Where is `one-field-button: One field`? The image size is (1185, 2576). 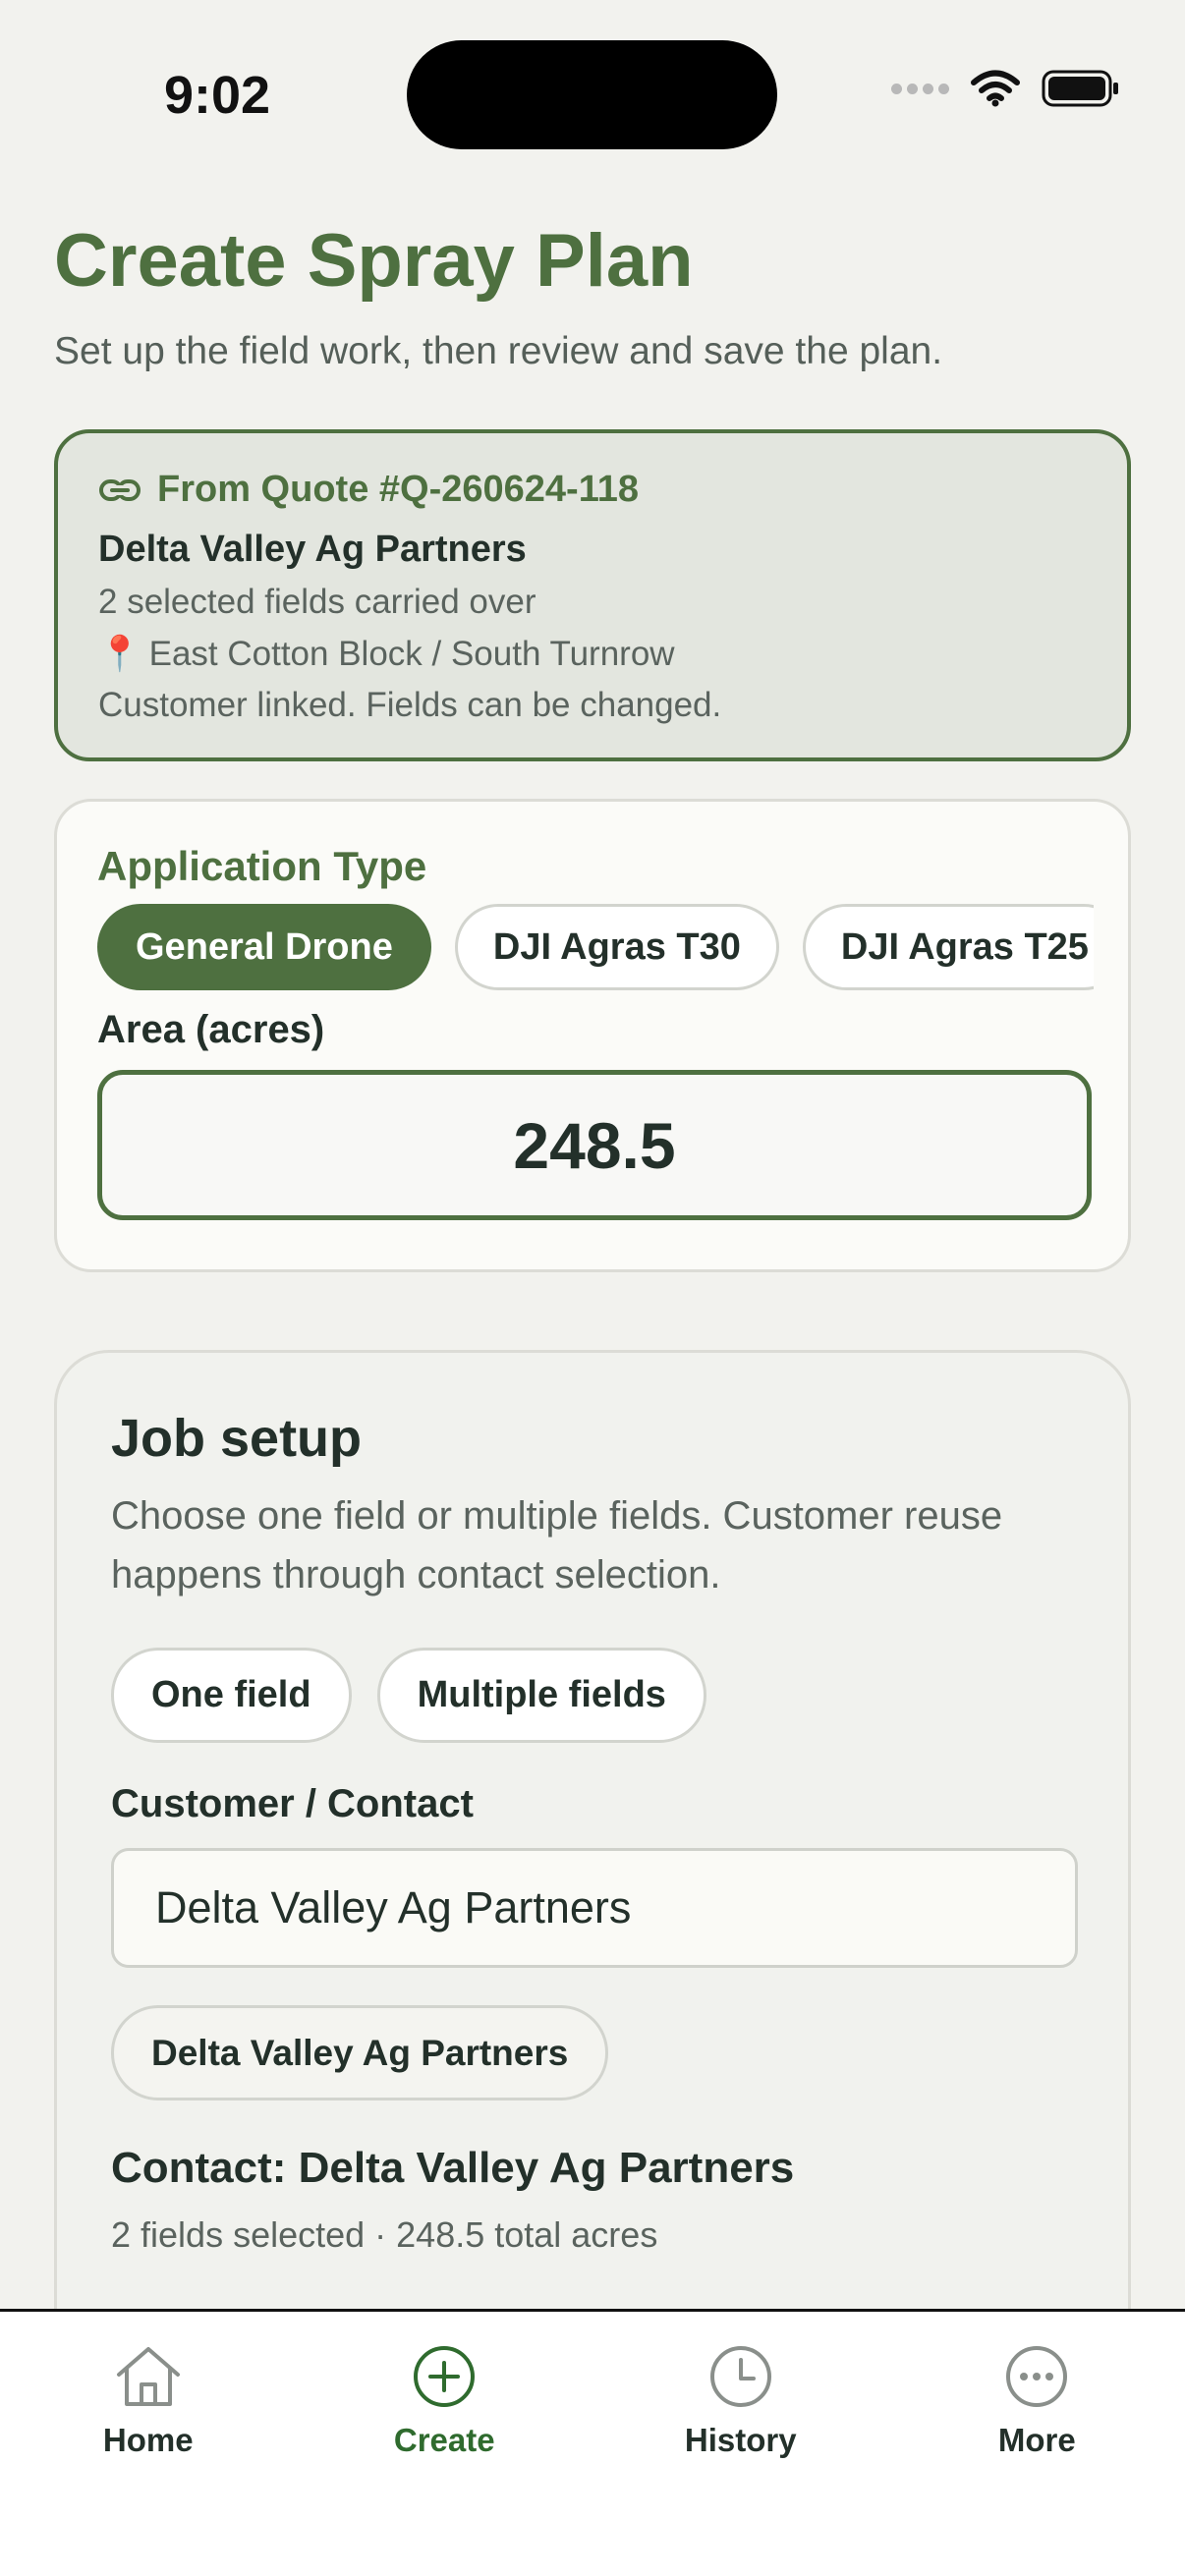
one-field-button: One field is located at coordinates (232, 1695).